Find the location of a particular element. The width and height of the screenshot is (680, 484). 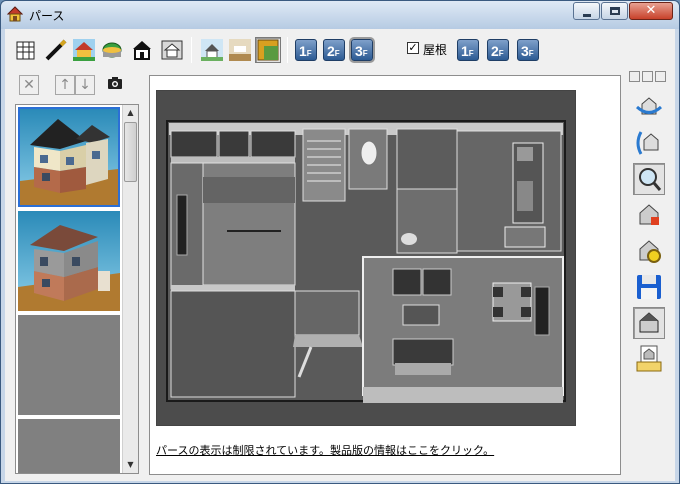

house-black-button is located at coordinates (142, 50).